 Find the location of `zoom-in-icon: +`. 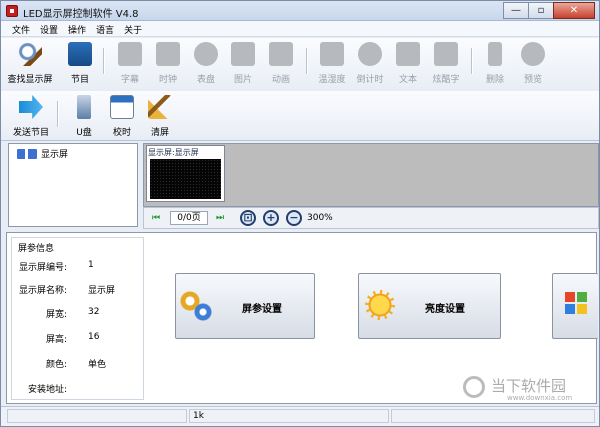

zoom-in-icon: + is located at coordinates (271, 218).